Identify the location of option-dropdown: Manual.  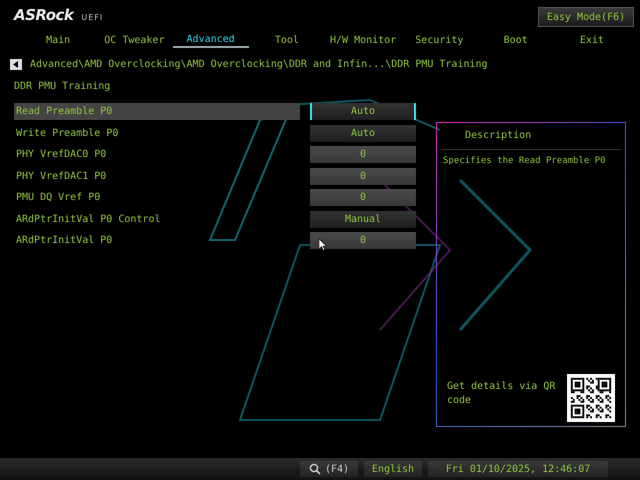
(363, 219).